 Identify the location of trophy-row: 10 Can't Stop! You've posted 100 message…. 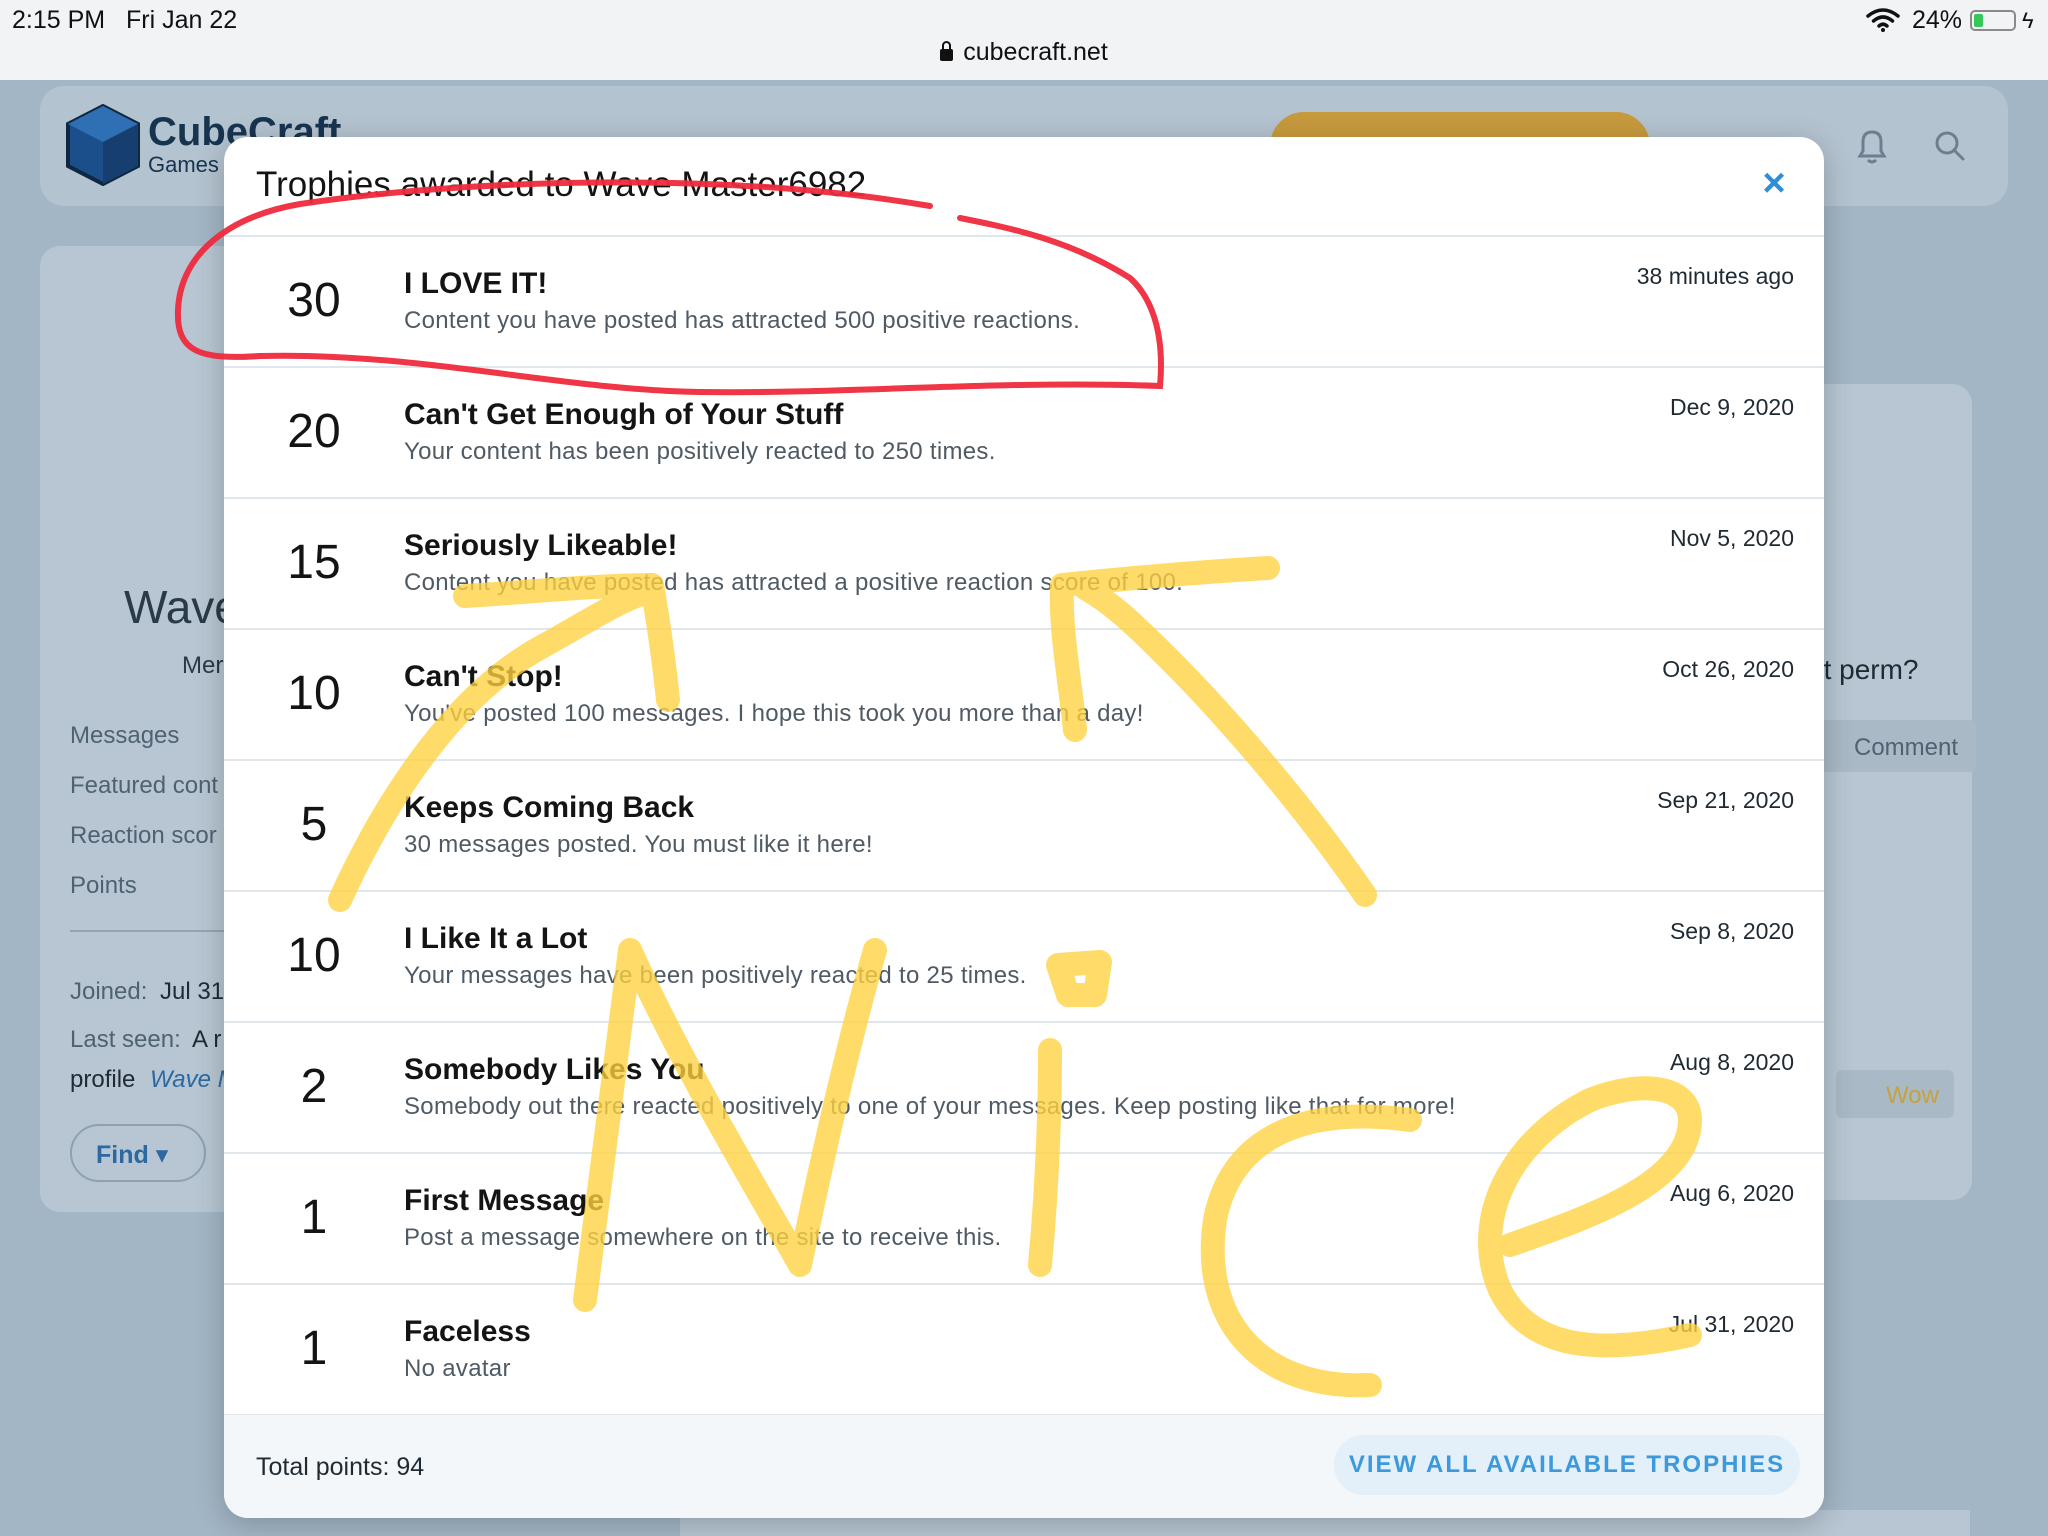
(1024, 695).